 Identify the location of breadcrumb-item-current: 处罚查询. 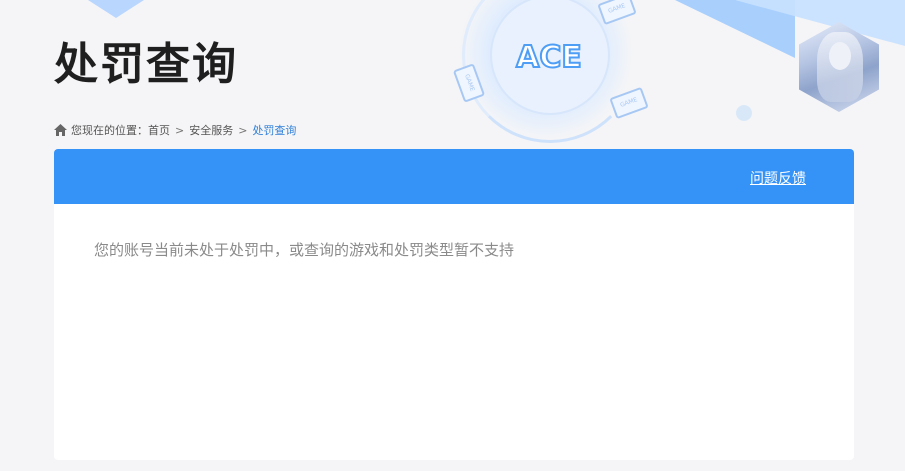
(274, 130).